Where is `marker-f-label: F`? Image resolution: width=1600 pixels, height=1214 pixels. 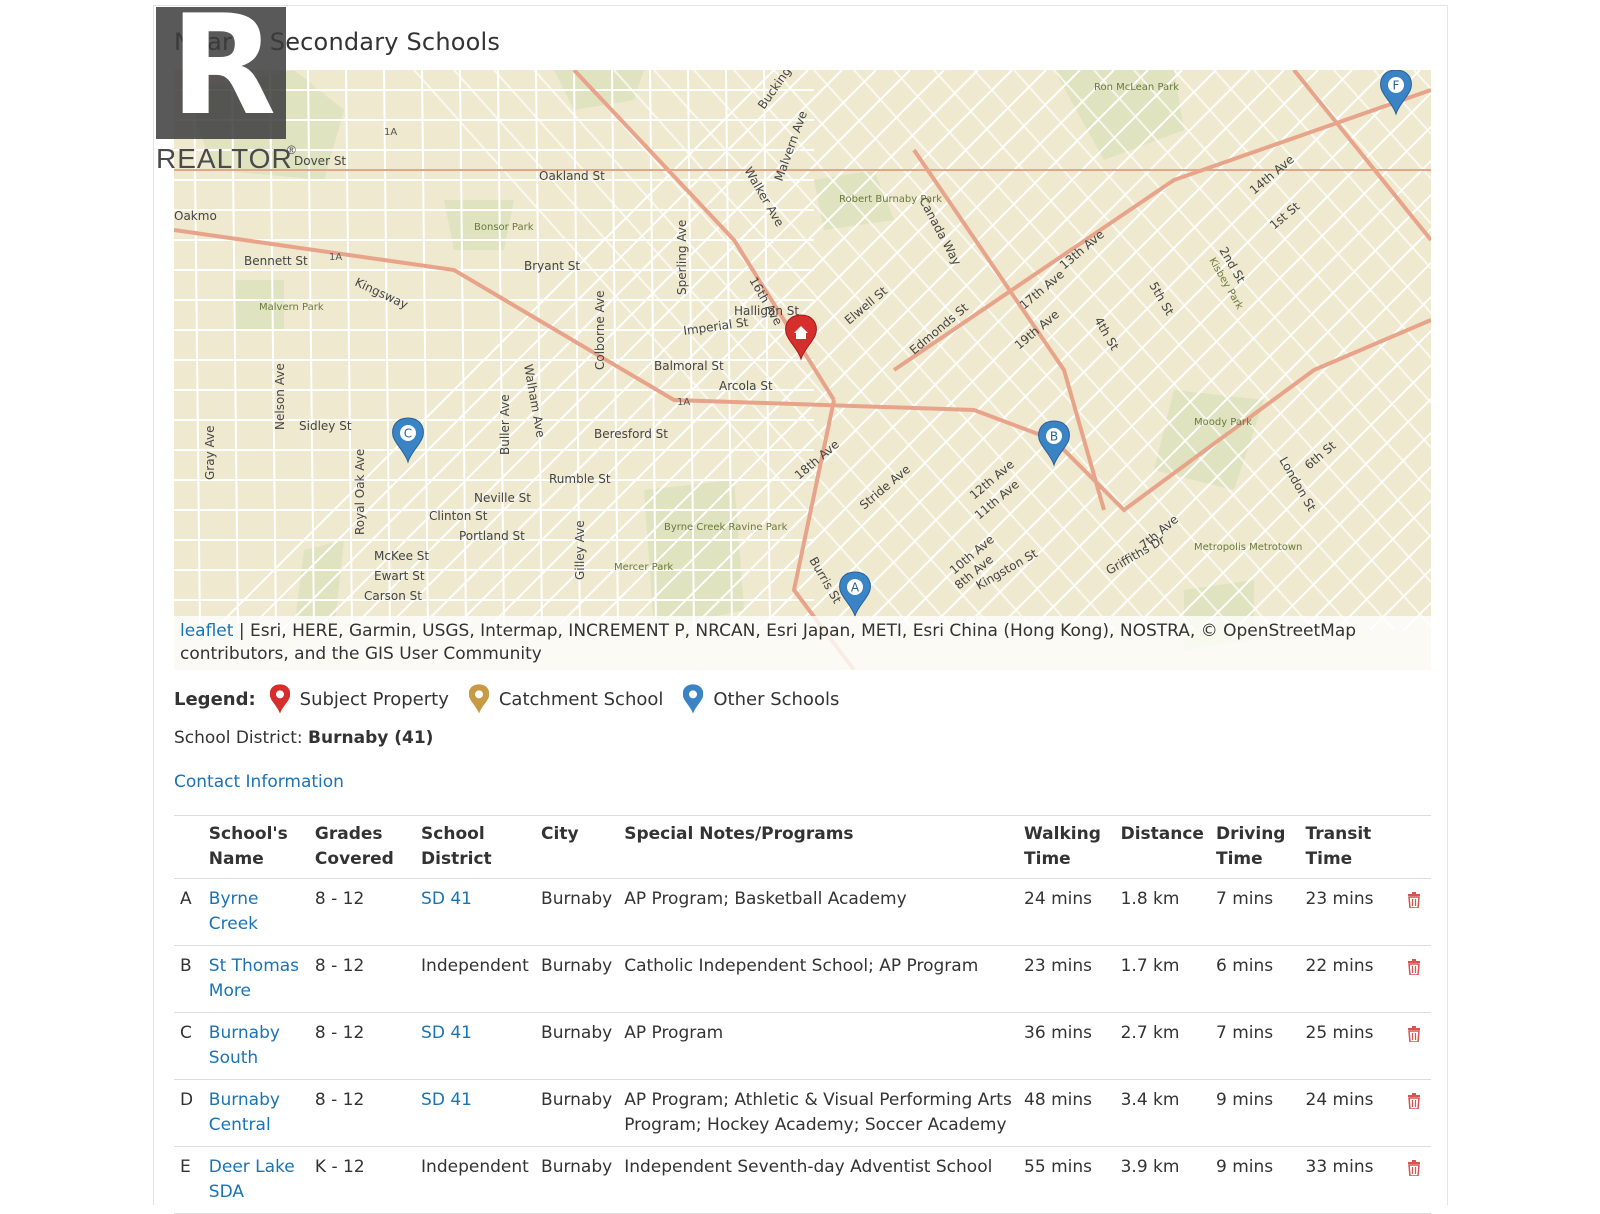
marker-f-label: F is located at coordinates (1396, 86).